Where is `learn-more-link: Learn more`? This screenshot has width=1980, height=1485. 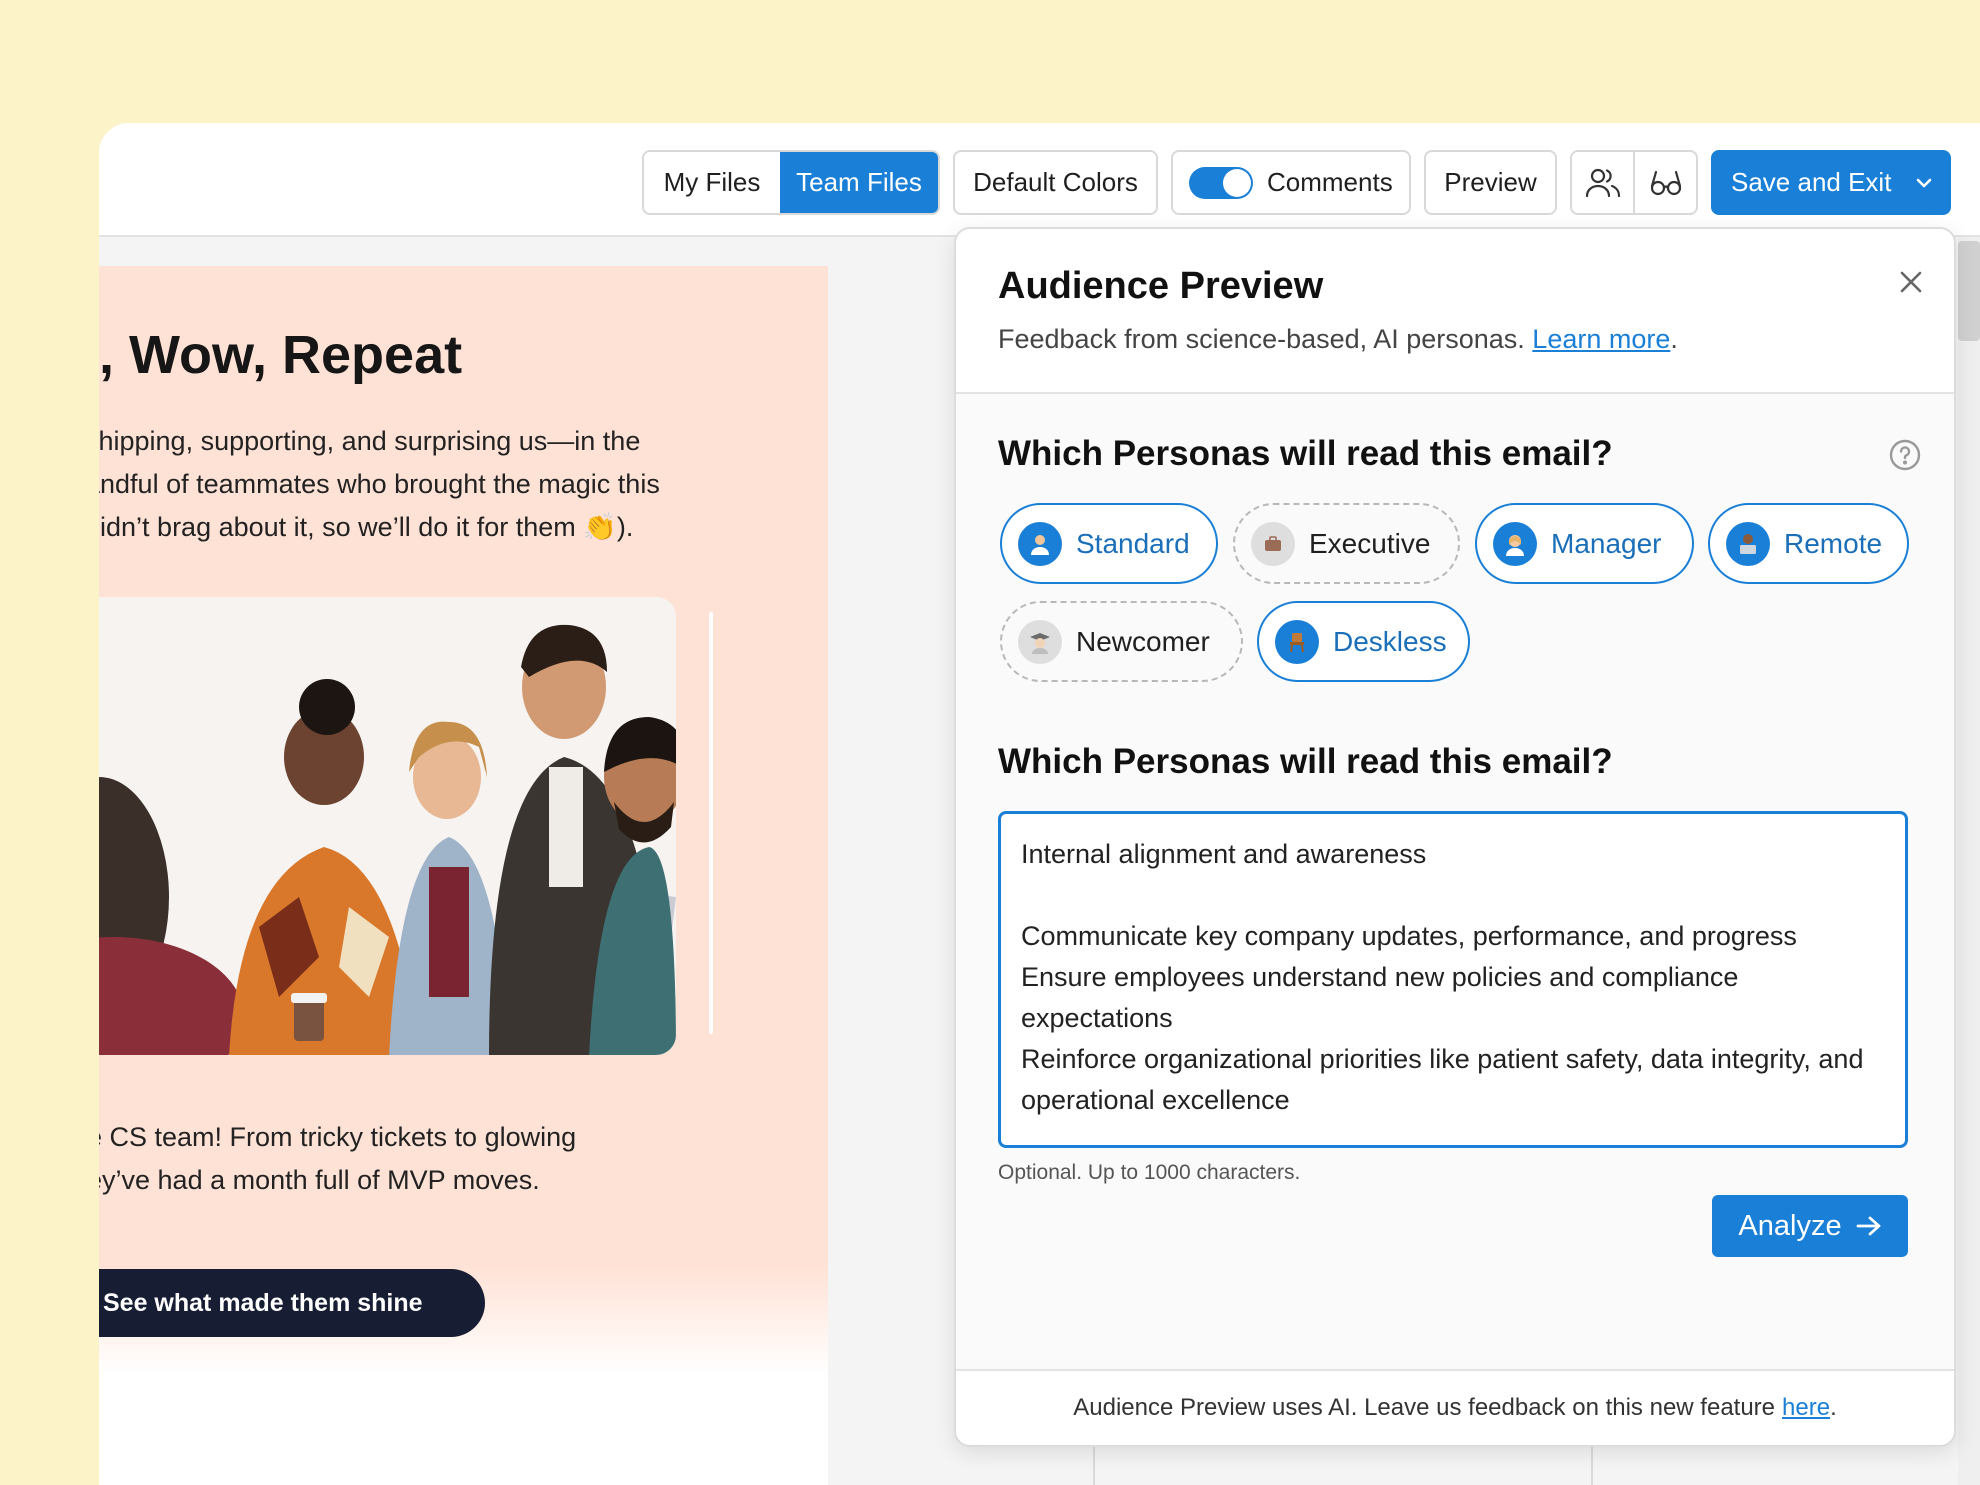 learn-more-link: Learn more is located at coordinates (1601, 339).